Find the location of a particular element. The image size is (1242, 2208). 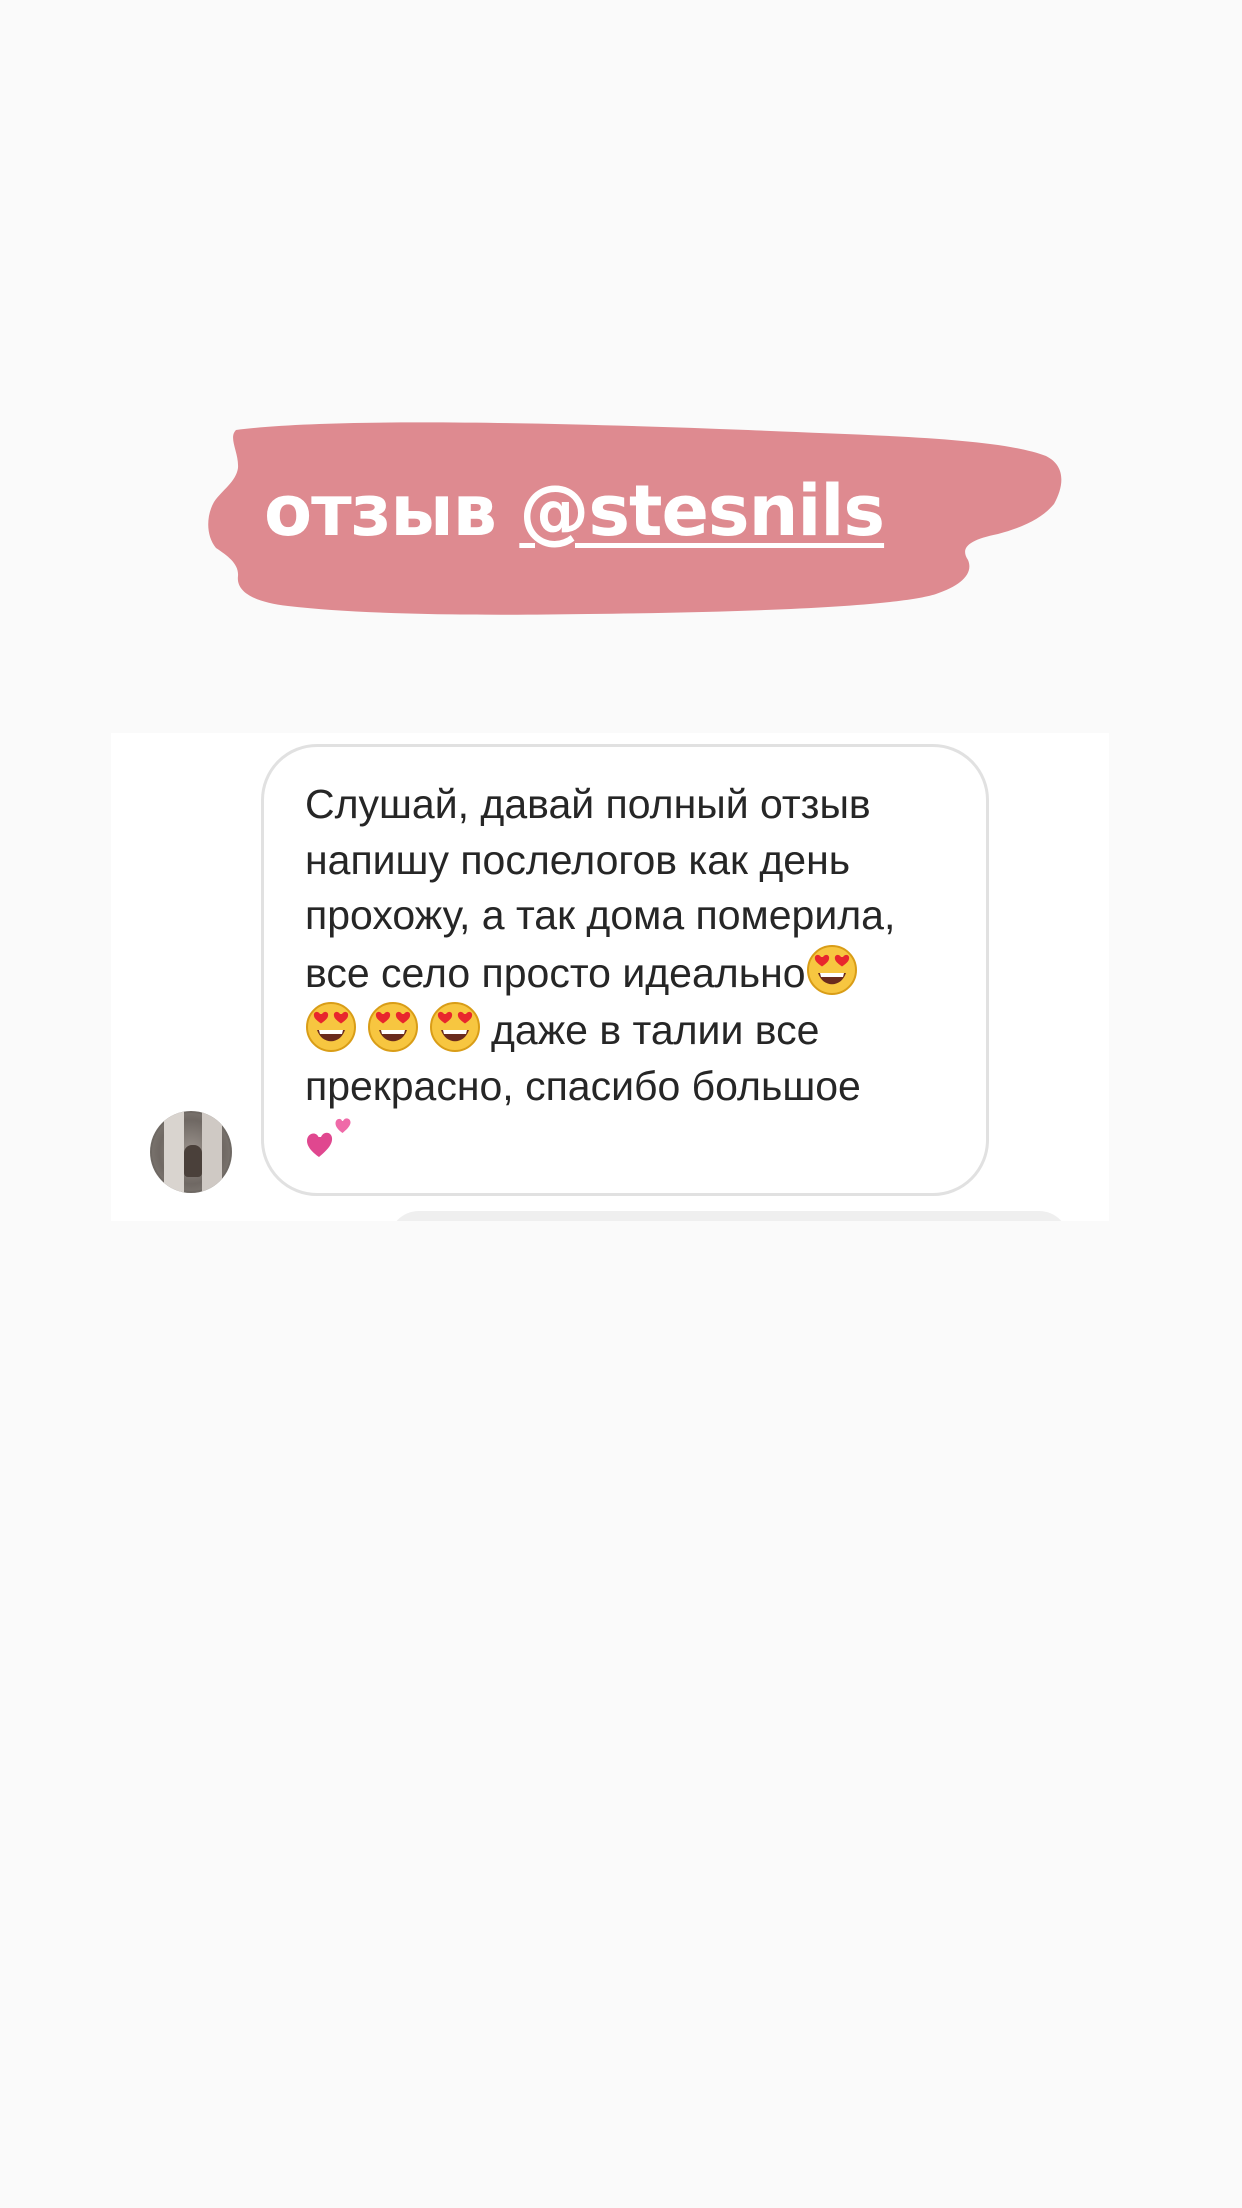

next-message-bubble-edge is located at coordinates (729, 1216).